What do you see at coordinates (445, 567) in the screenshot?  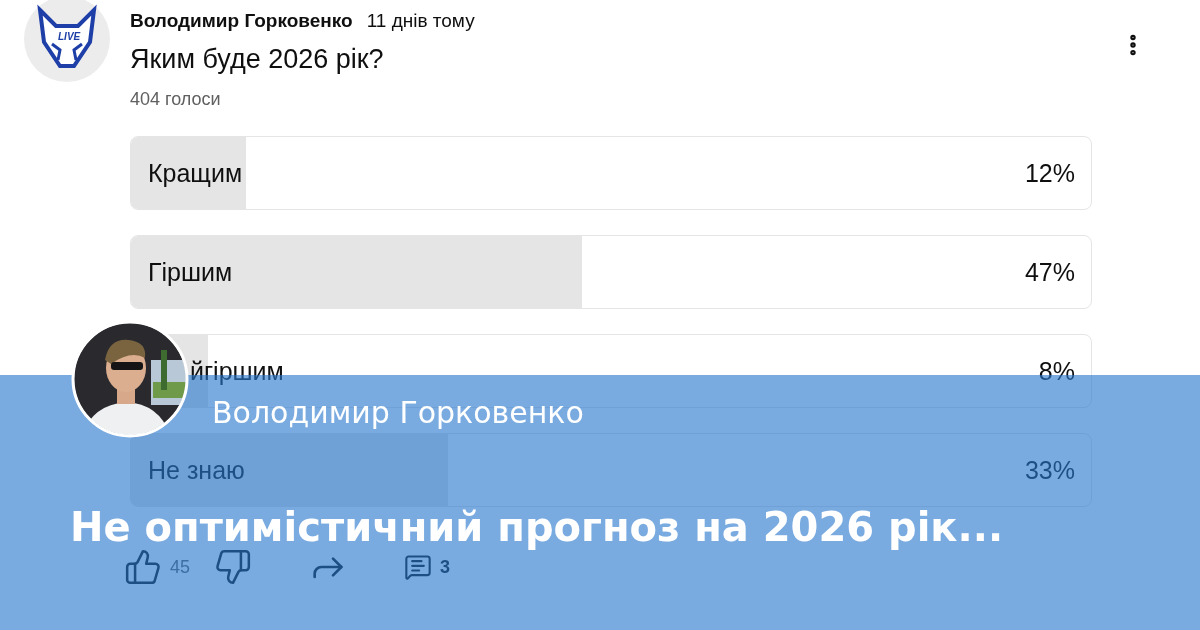 I see `comment-count: 3` at bounding box center [445, 567].